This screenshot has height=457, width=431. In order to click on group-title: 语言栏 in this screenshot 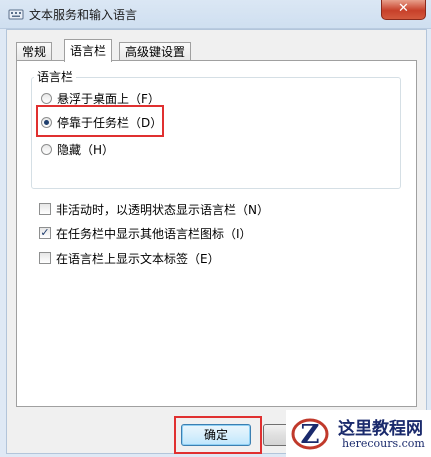, I will do `click(55, 76)`.